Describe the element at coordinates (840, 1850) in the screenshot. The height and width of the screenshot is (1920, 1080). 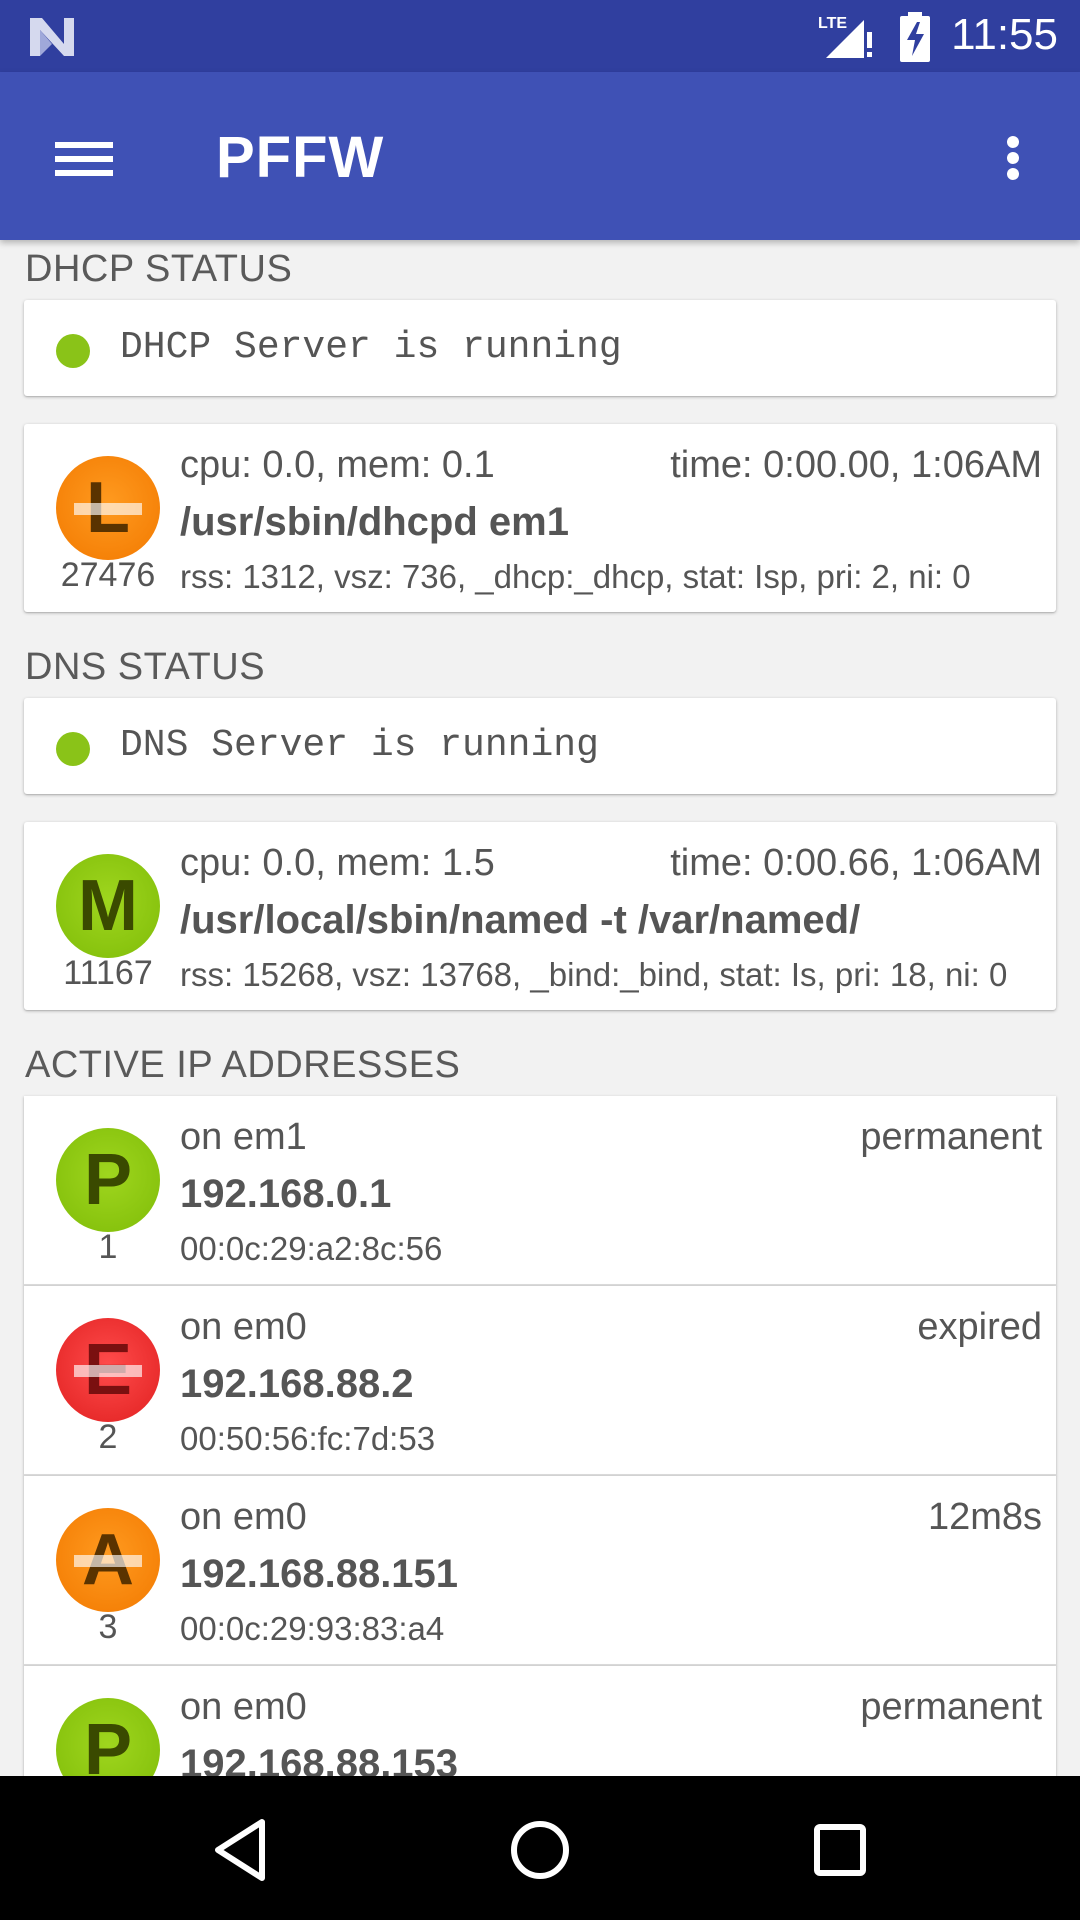
I see `recents-icon` at that location.